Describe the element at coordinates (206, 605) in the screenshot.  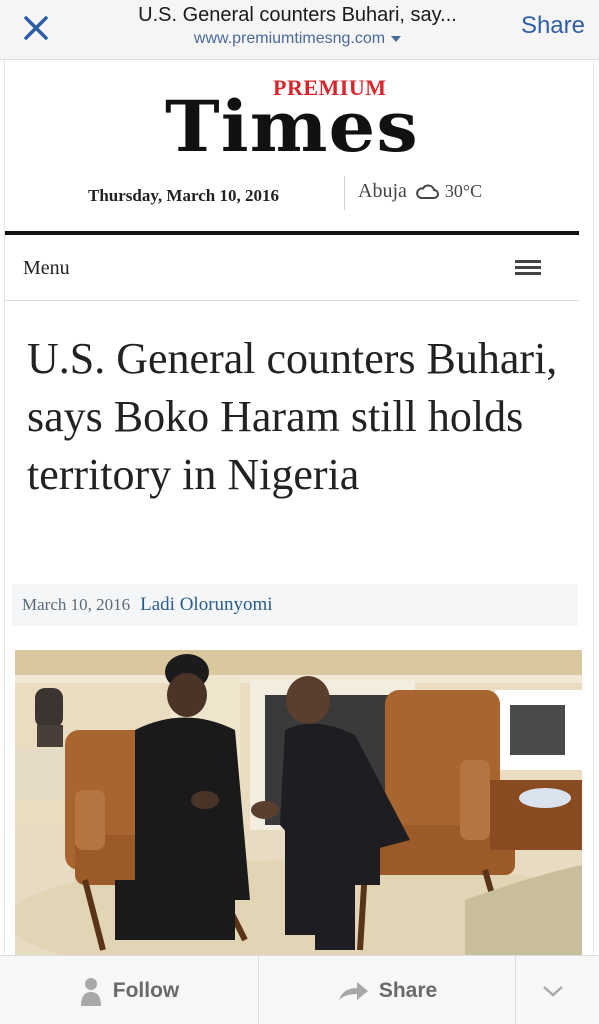
I see `article-author-link: Ladi Olorunyomi` at that location.